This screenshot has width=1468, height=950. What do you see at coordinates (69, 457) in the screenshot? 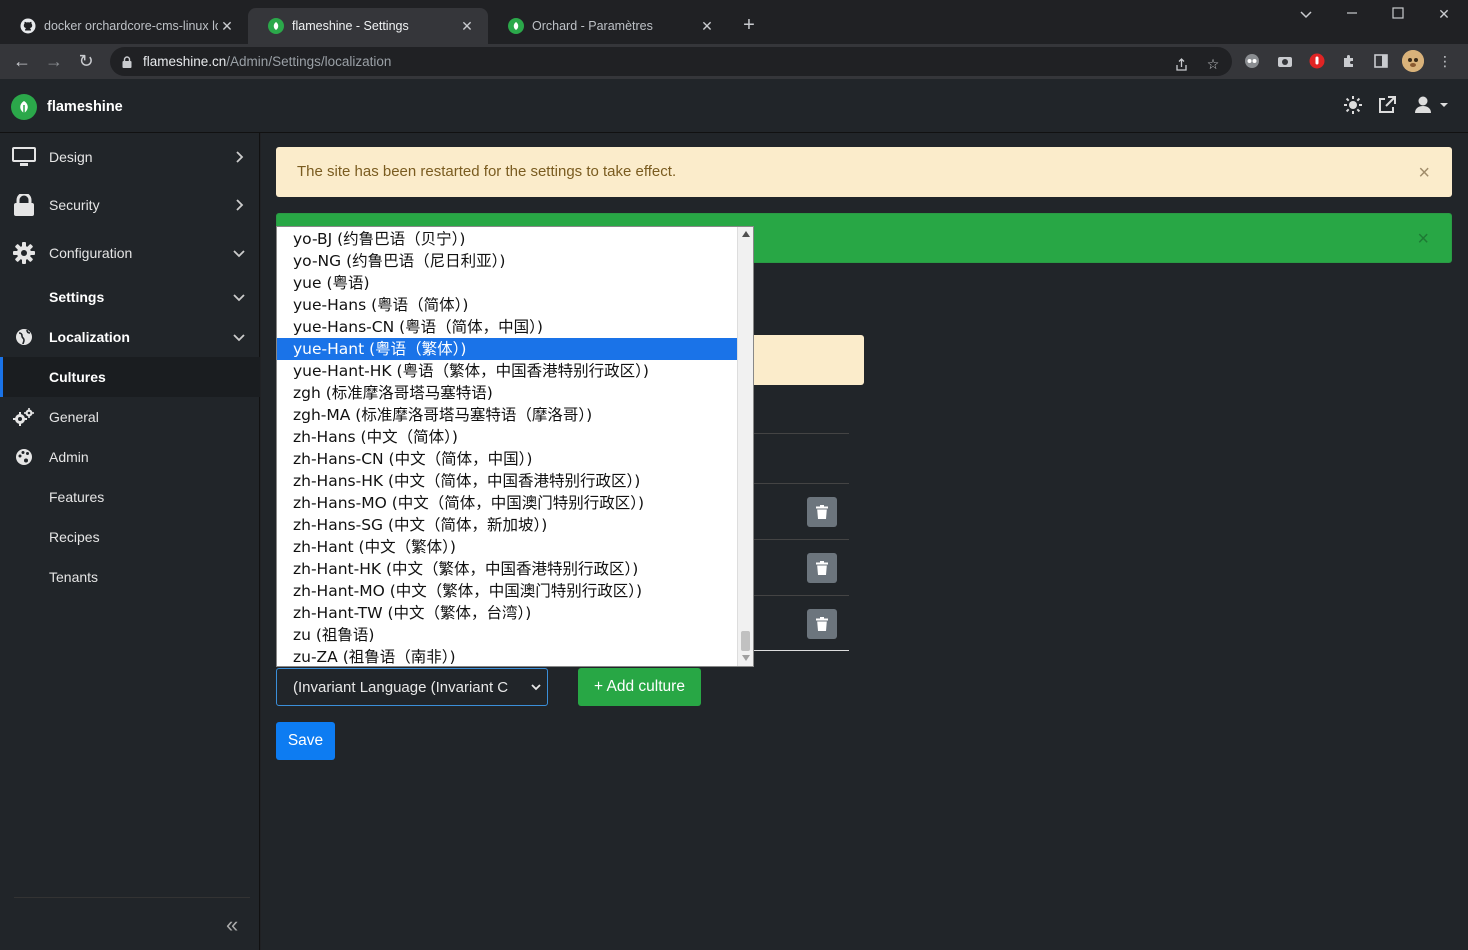
I see `sidebar-item-label: Admin` at bounding box center [69, 457].